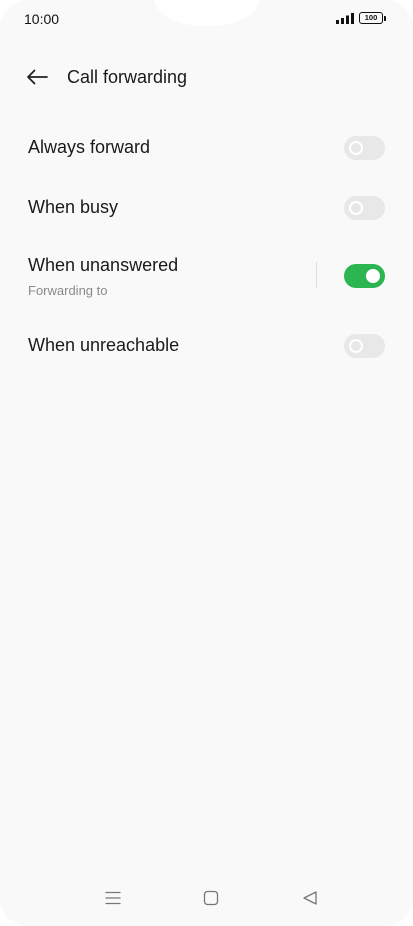 Image resolution: width=413 pixels, height=926 pixels. I want to click on nav-back-button, so click(310, 898).